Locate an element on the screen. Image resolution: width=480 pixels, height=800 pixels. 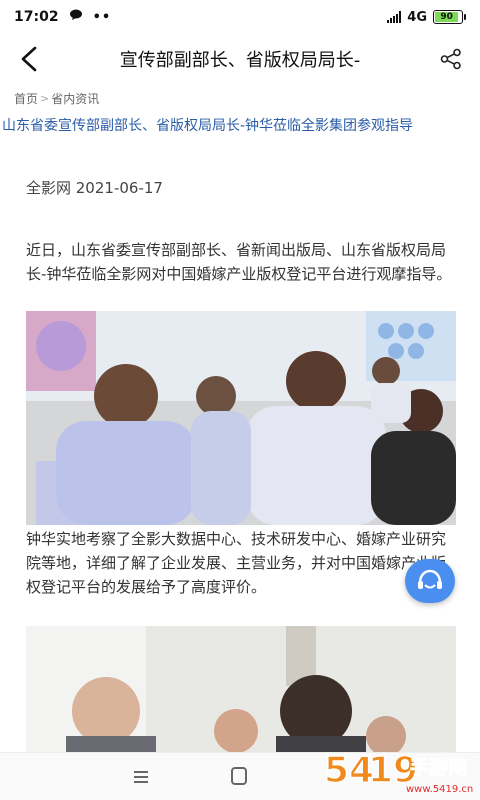
svg-text: www.5419.cn is located at coordinates (439, 789).